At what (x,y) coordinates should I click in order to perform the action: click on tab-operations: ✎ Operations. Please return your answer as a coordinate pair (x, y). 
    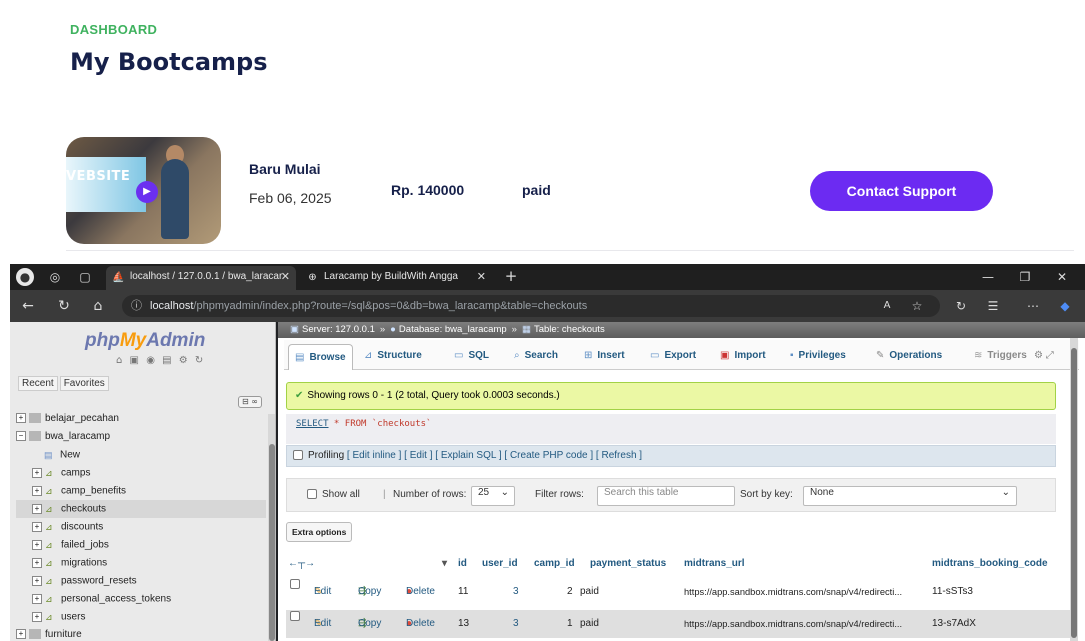
    Looking at the image, I should click on (909, 356).